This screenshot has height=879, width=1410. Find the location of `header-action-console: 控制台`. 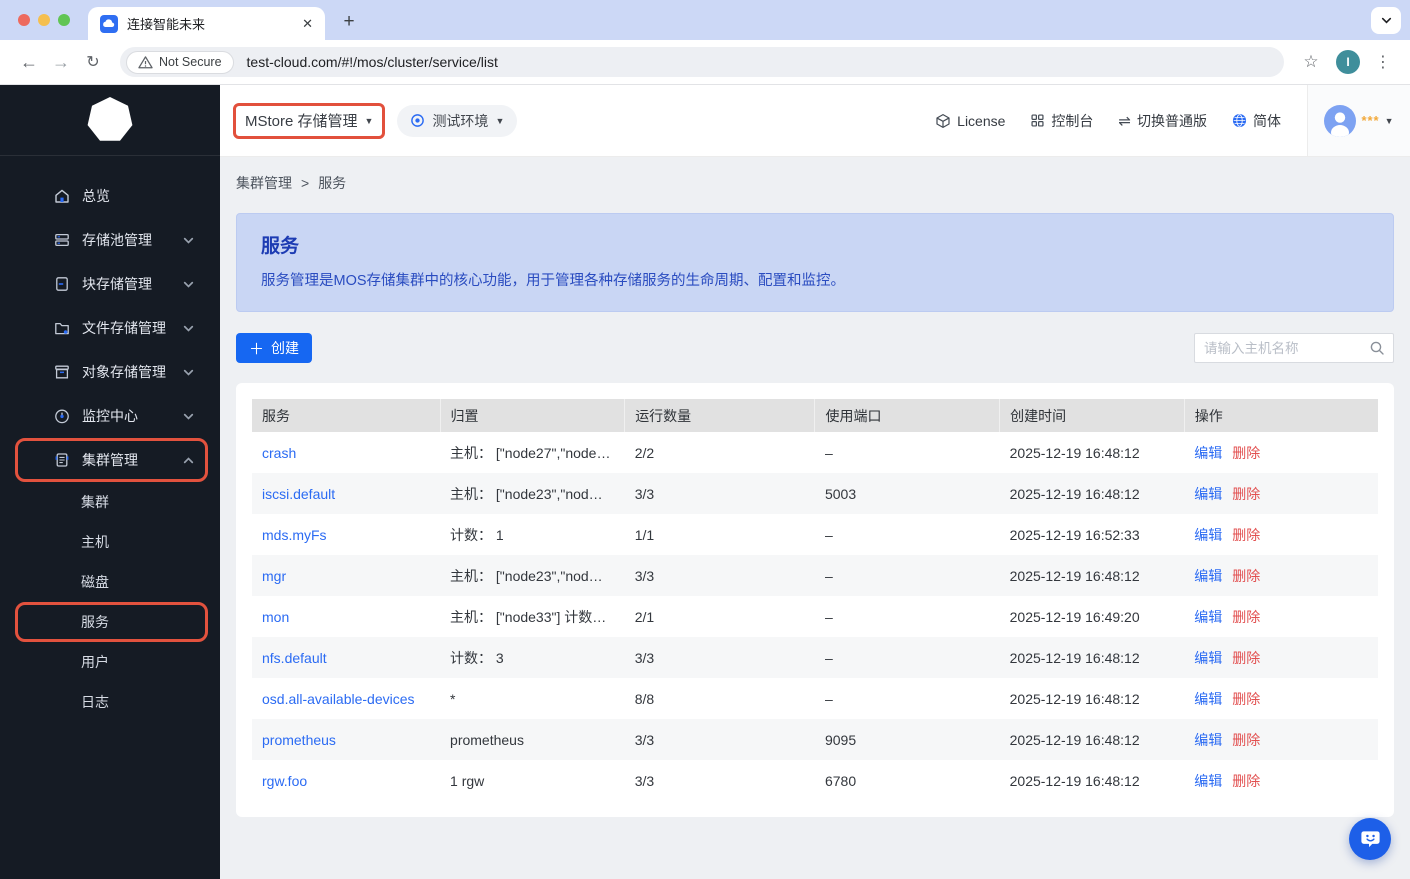

header-action-console: 控制台 is located at coordinates (1061, 121).